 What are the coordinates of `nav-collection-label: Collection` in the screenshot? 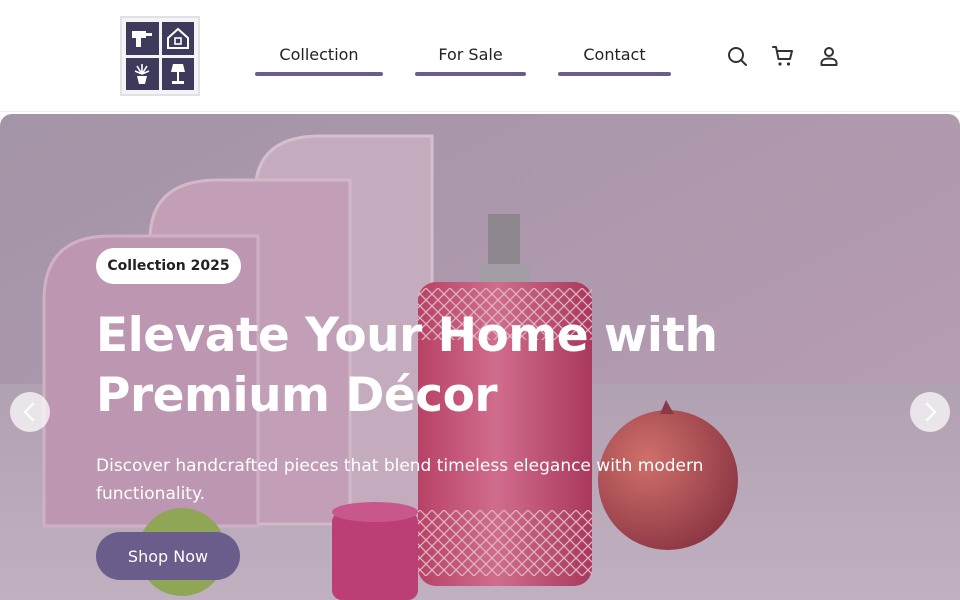 It's located at (319, 54).